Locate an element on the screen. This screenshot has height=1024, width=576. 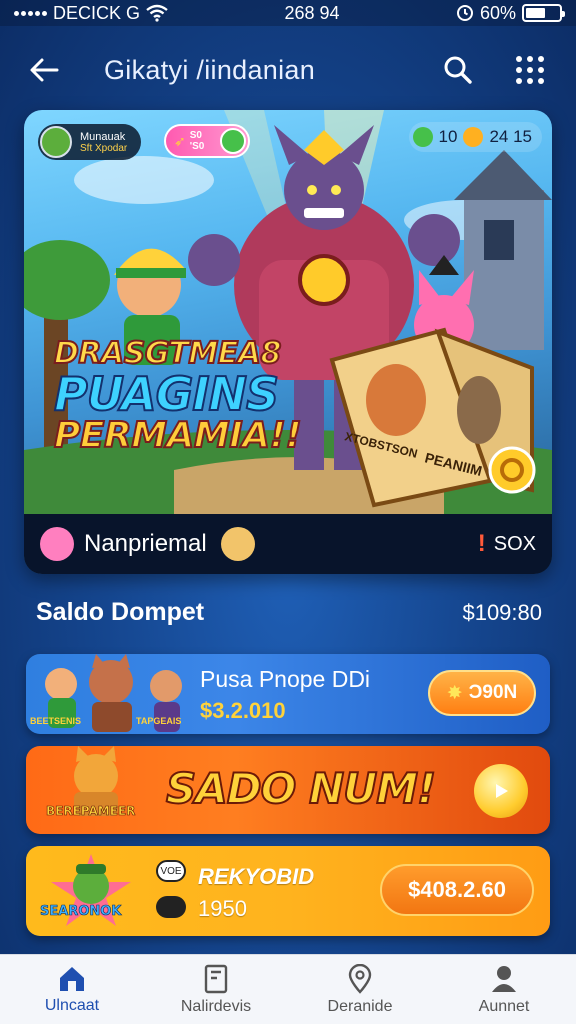
stat-a: 10 is located at coordinates (448, 136).